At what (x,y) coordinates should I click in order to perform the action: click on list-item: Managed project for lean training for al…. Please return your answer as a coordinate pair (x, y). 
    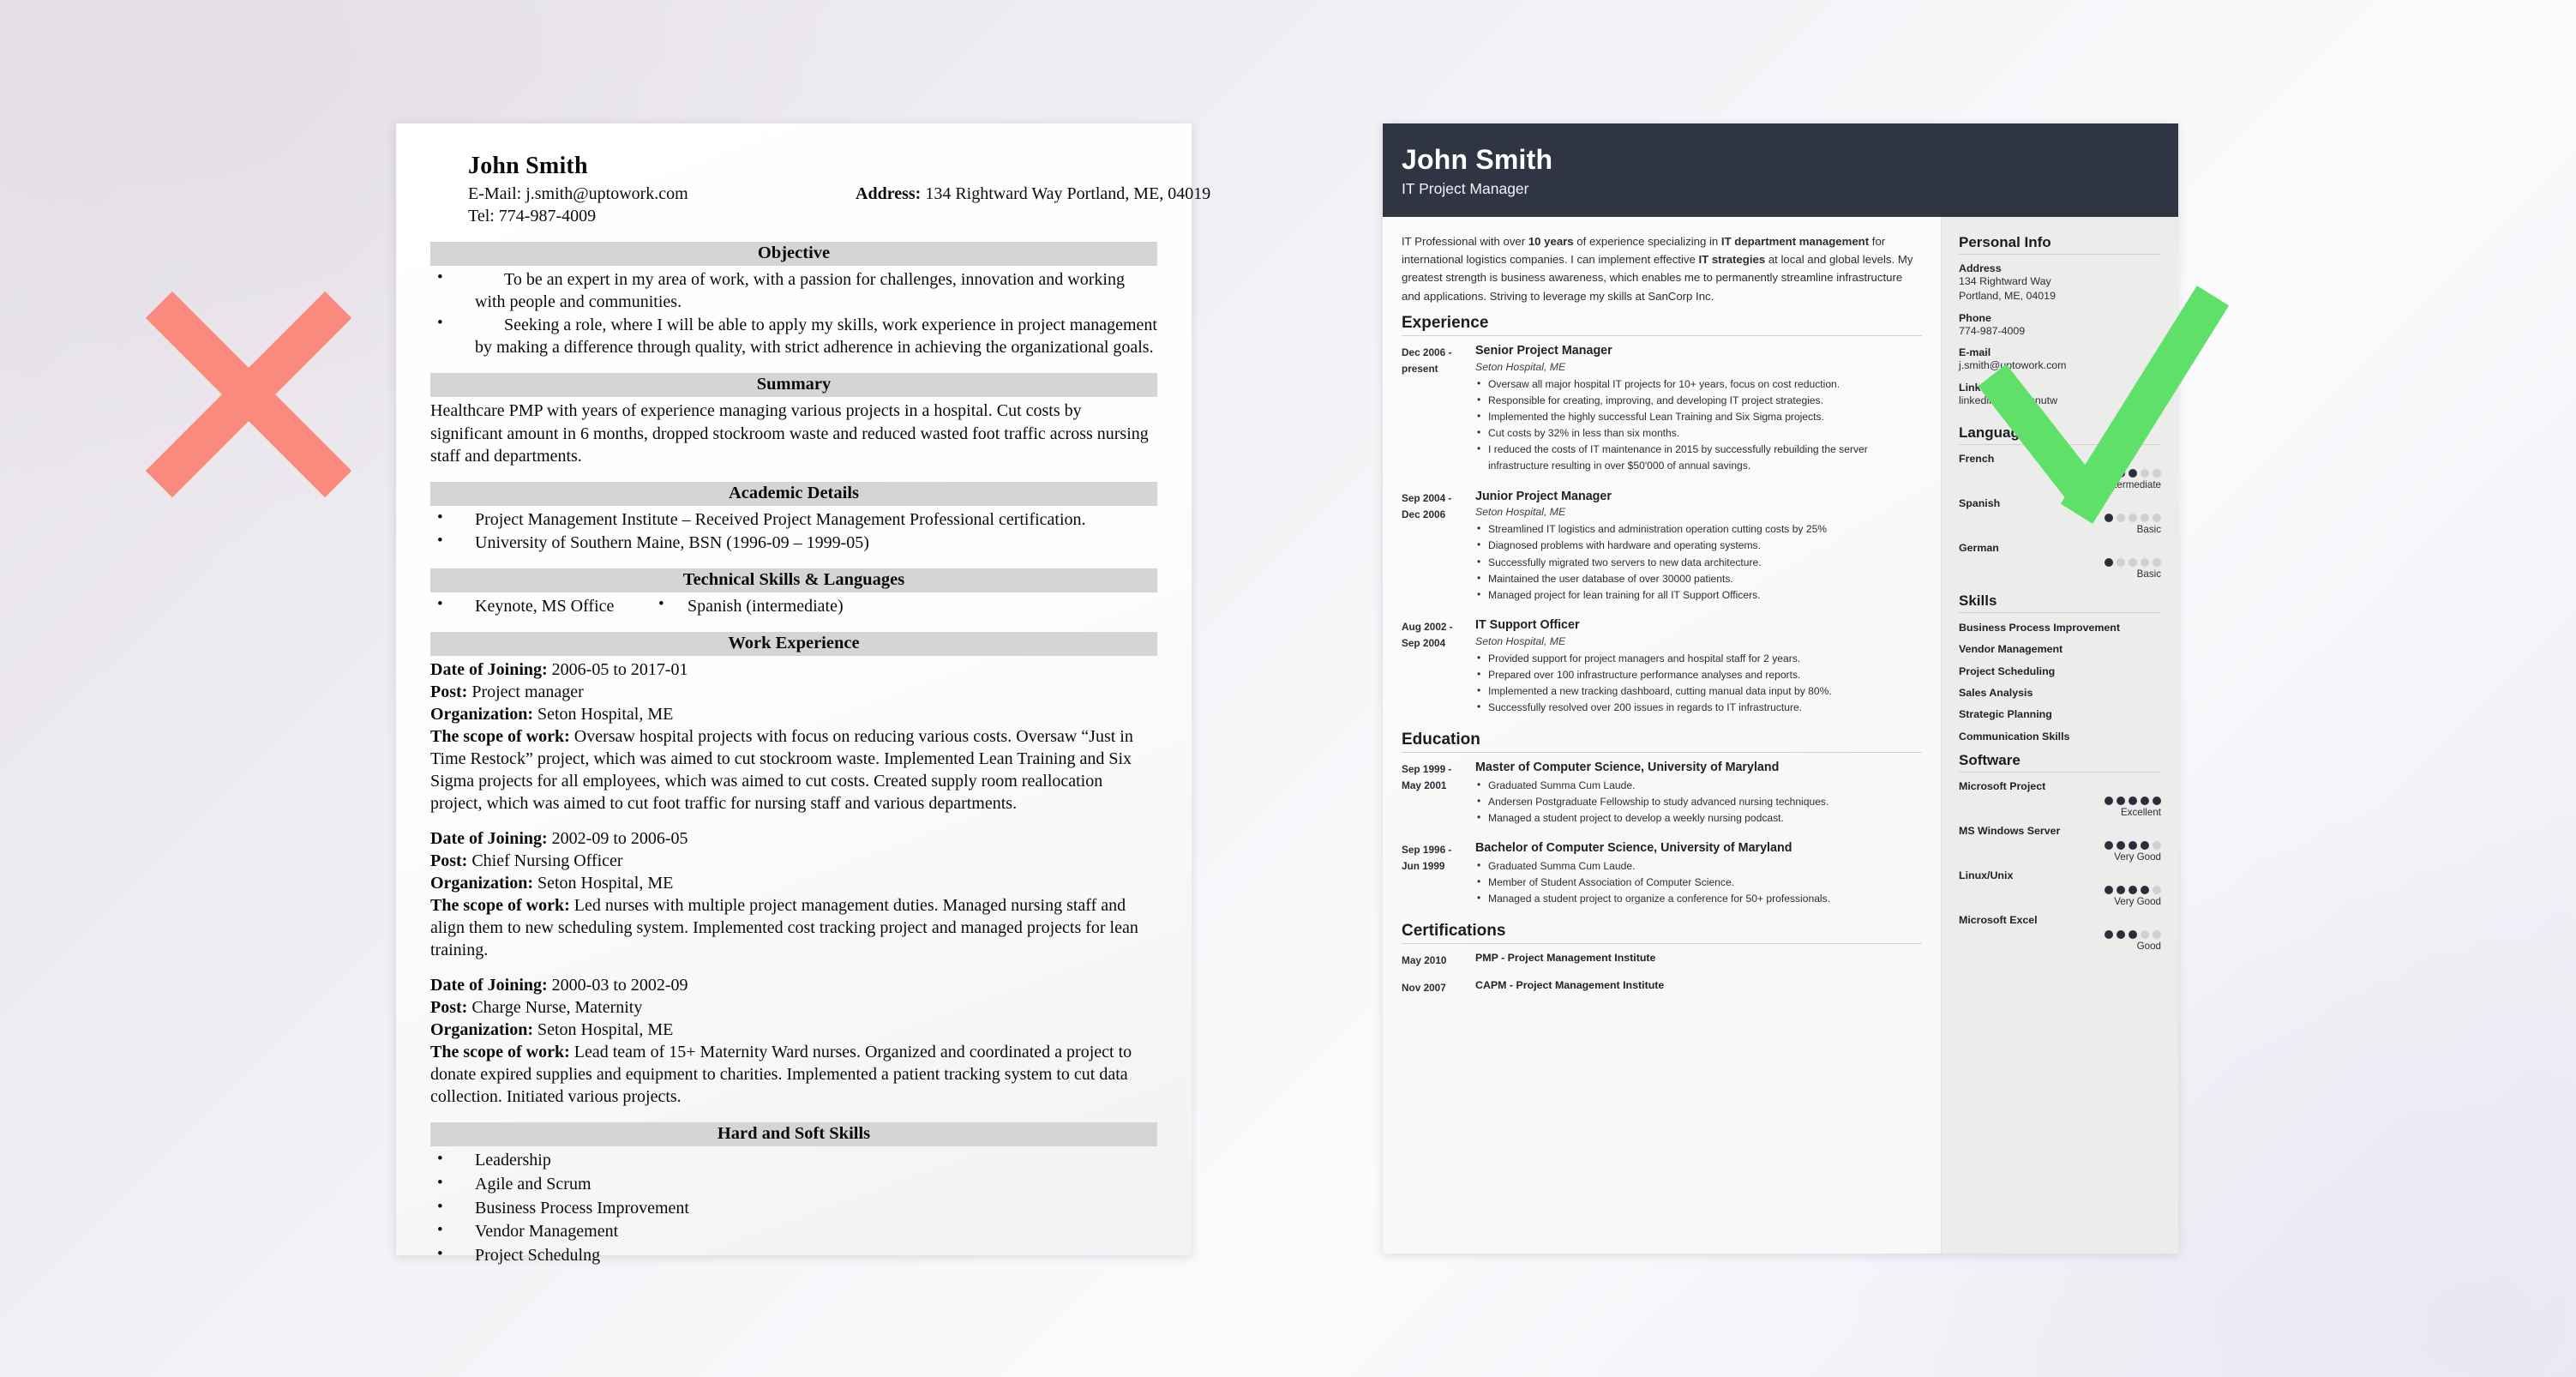
    Looking at the image, I should click on (1698, 595).